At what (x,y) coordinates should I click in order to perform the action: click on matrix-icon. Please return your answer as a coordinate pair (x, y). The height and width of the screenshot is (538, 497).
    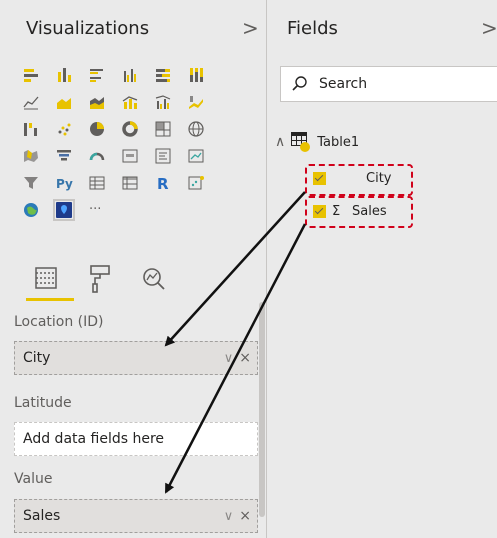
    Looking at the image, I should click on (130, 183).